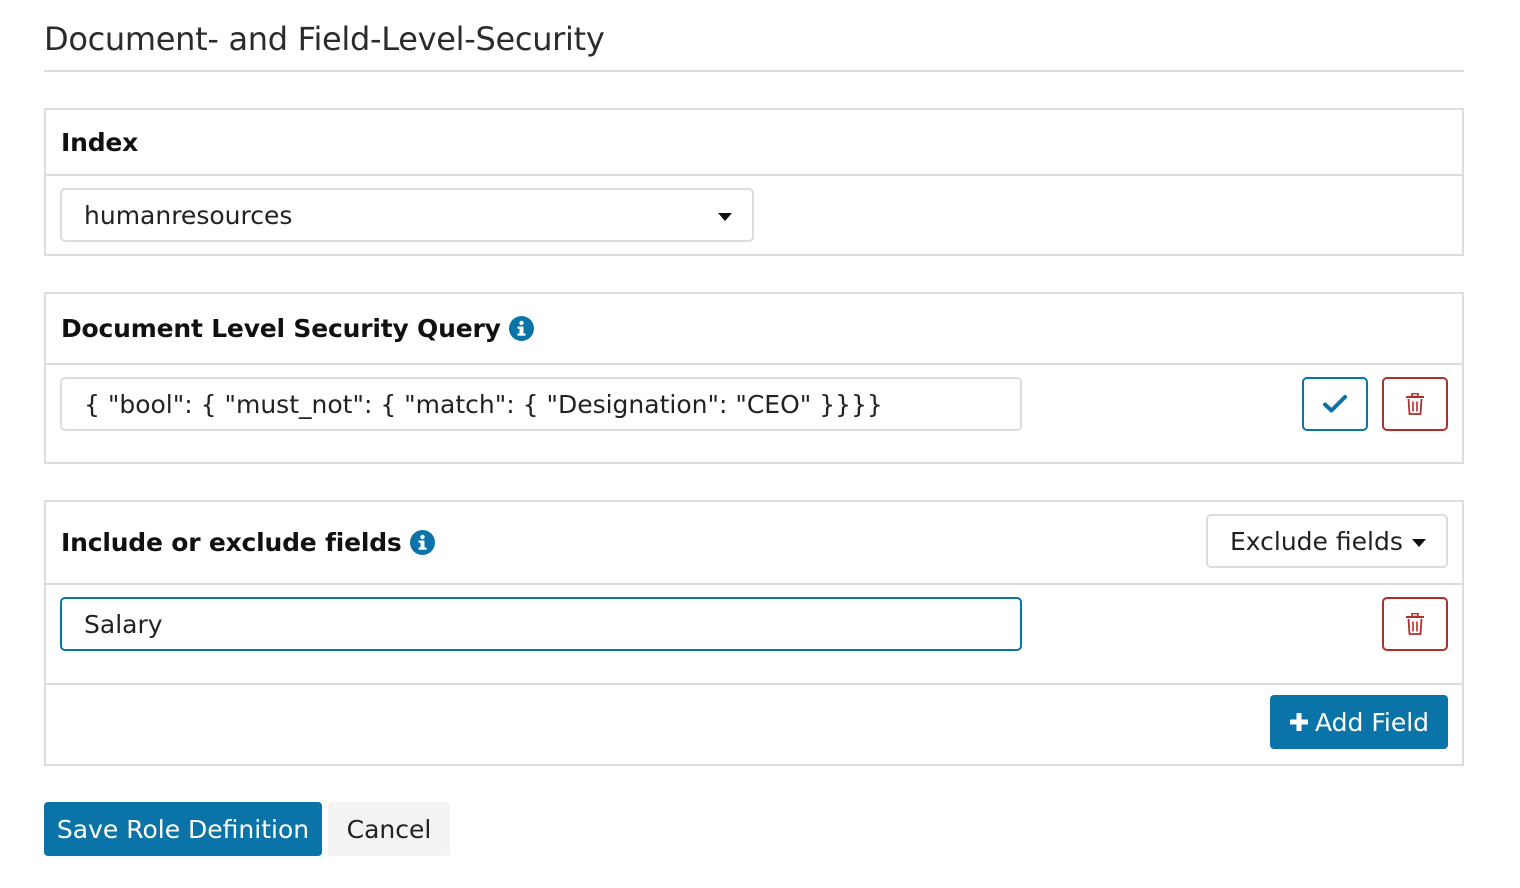  I want to click on dls-panel-header: Document Level Security Query, so click(754, 329).